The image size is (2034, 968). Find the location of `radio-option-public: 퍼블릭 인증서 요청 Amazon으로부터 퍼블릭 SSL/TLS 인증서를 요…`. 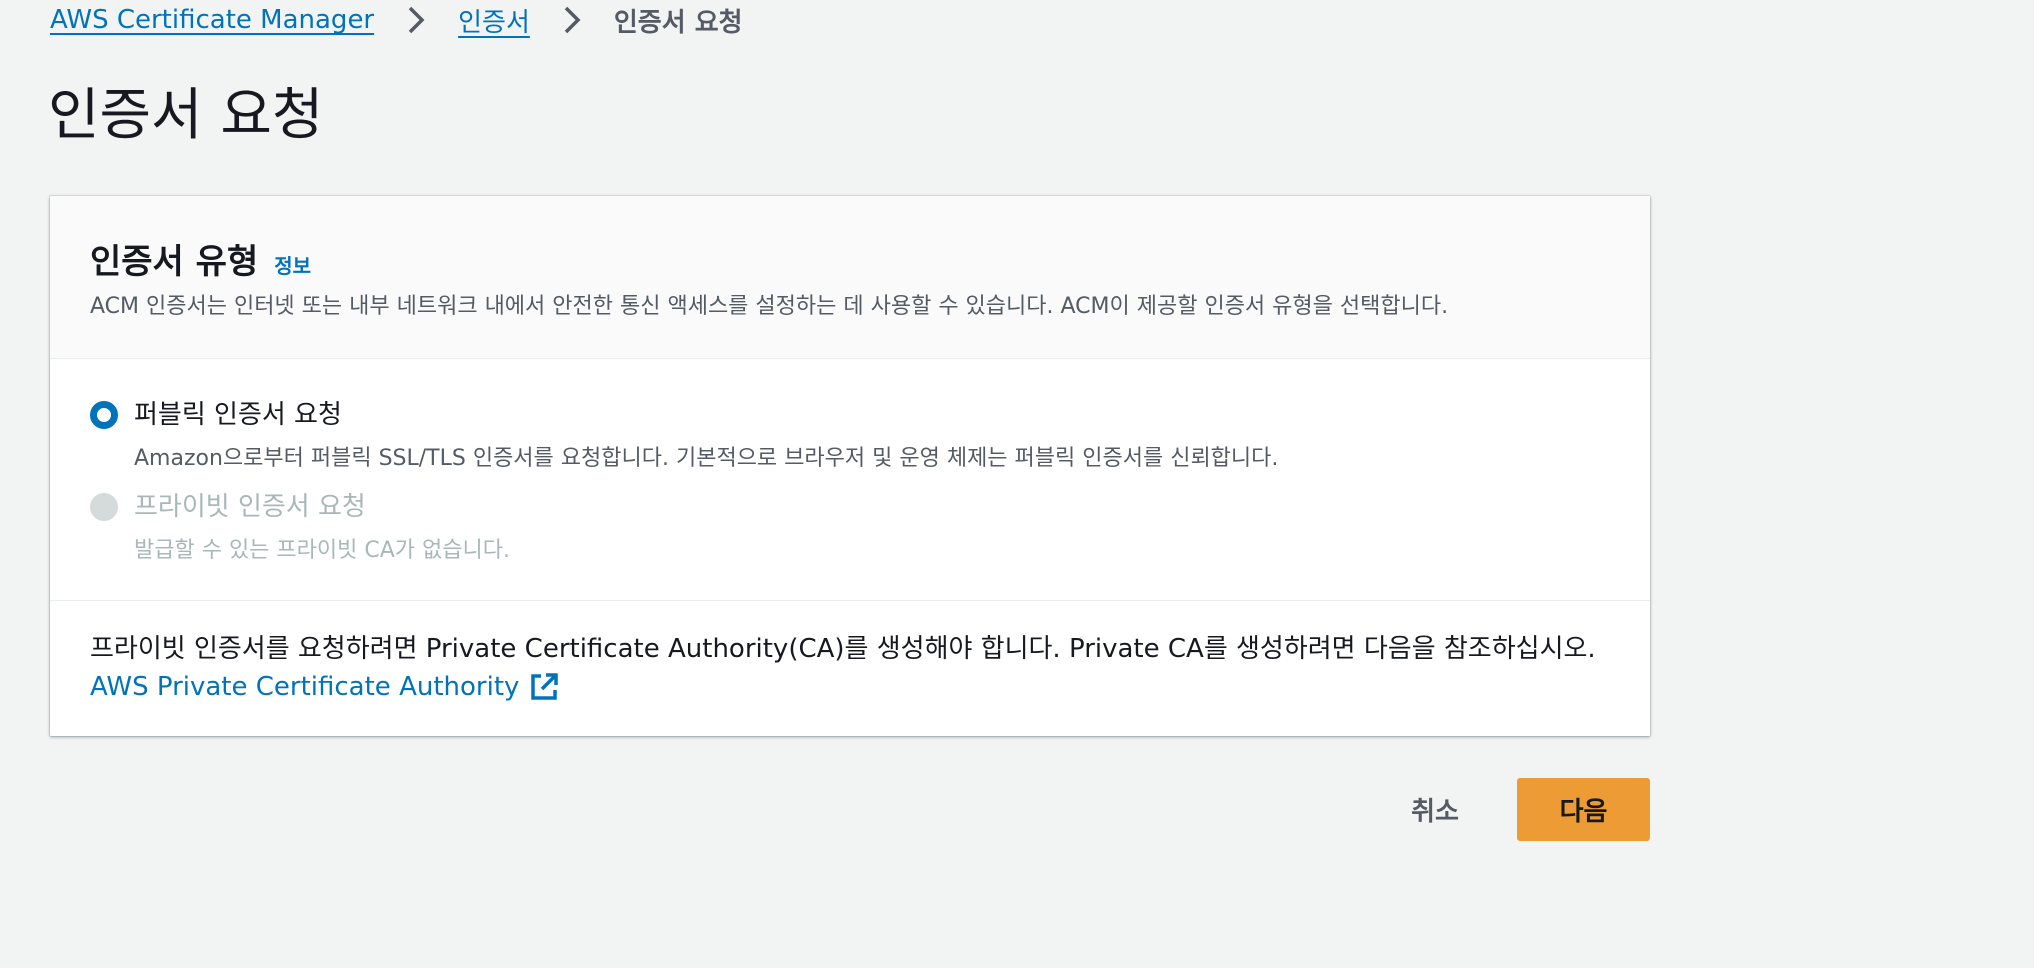

radio-option-public: 퍼블릭 인증서 요청 Amazon으로부터 퍼블릭 SSL/TLS 인증서를 요… is located at coordinates (684, 435).